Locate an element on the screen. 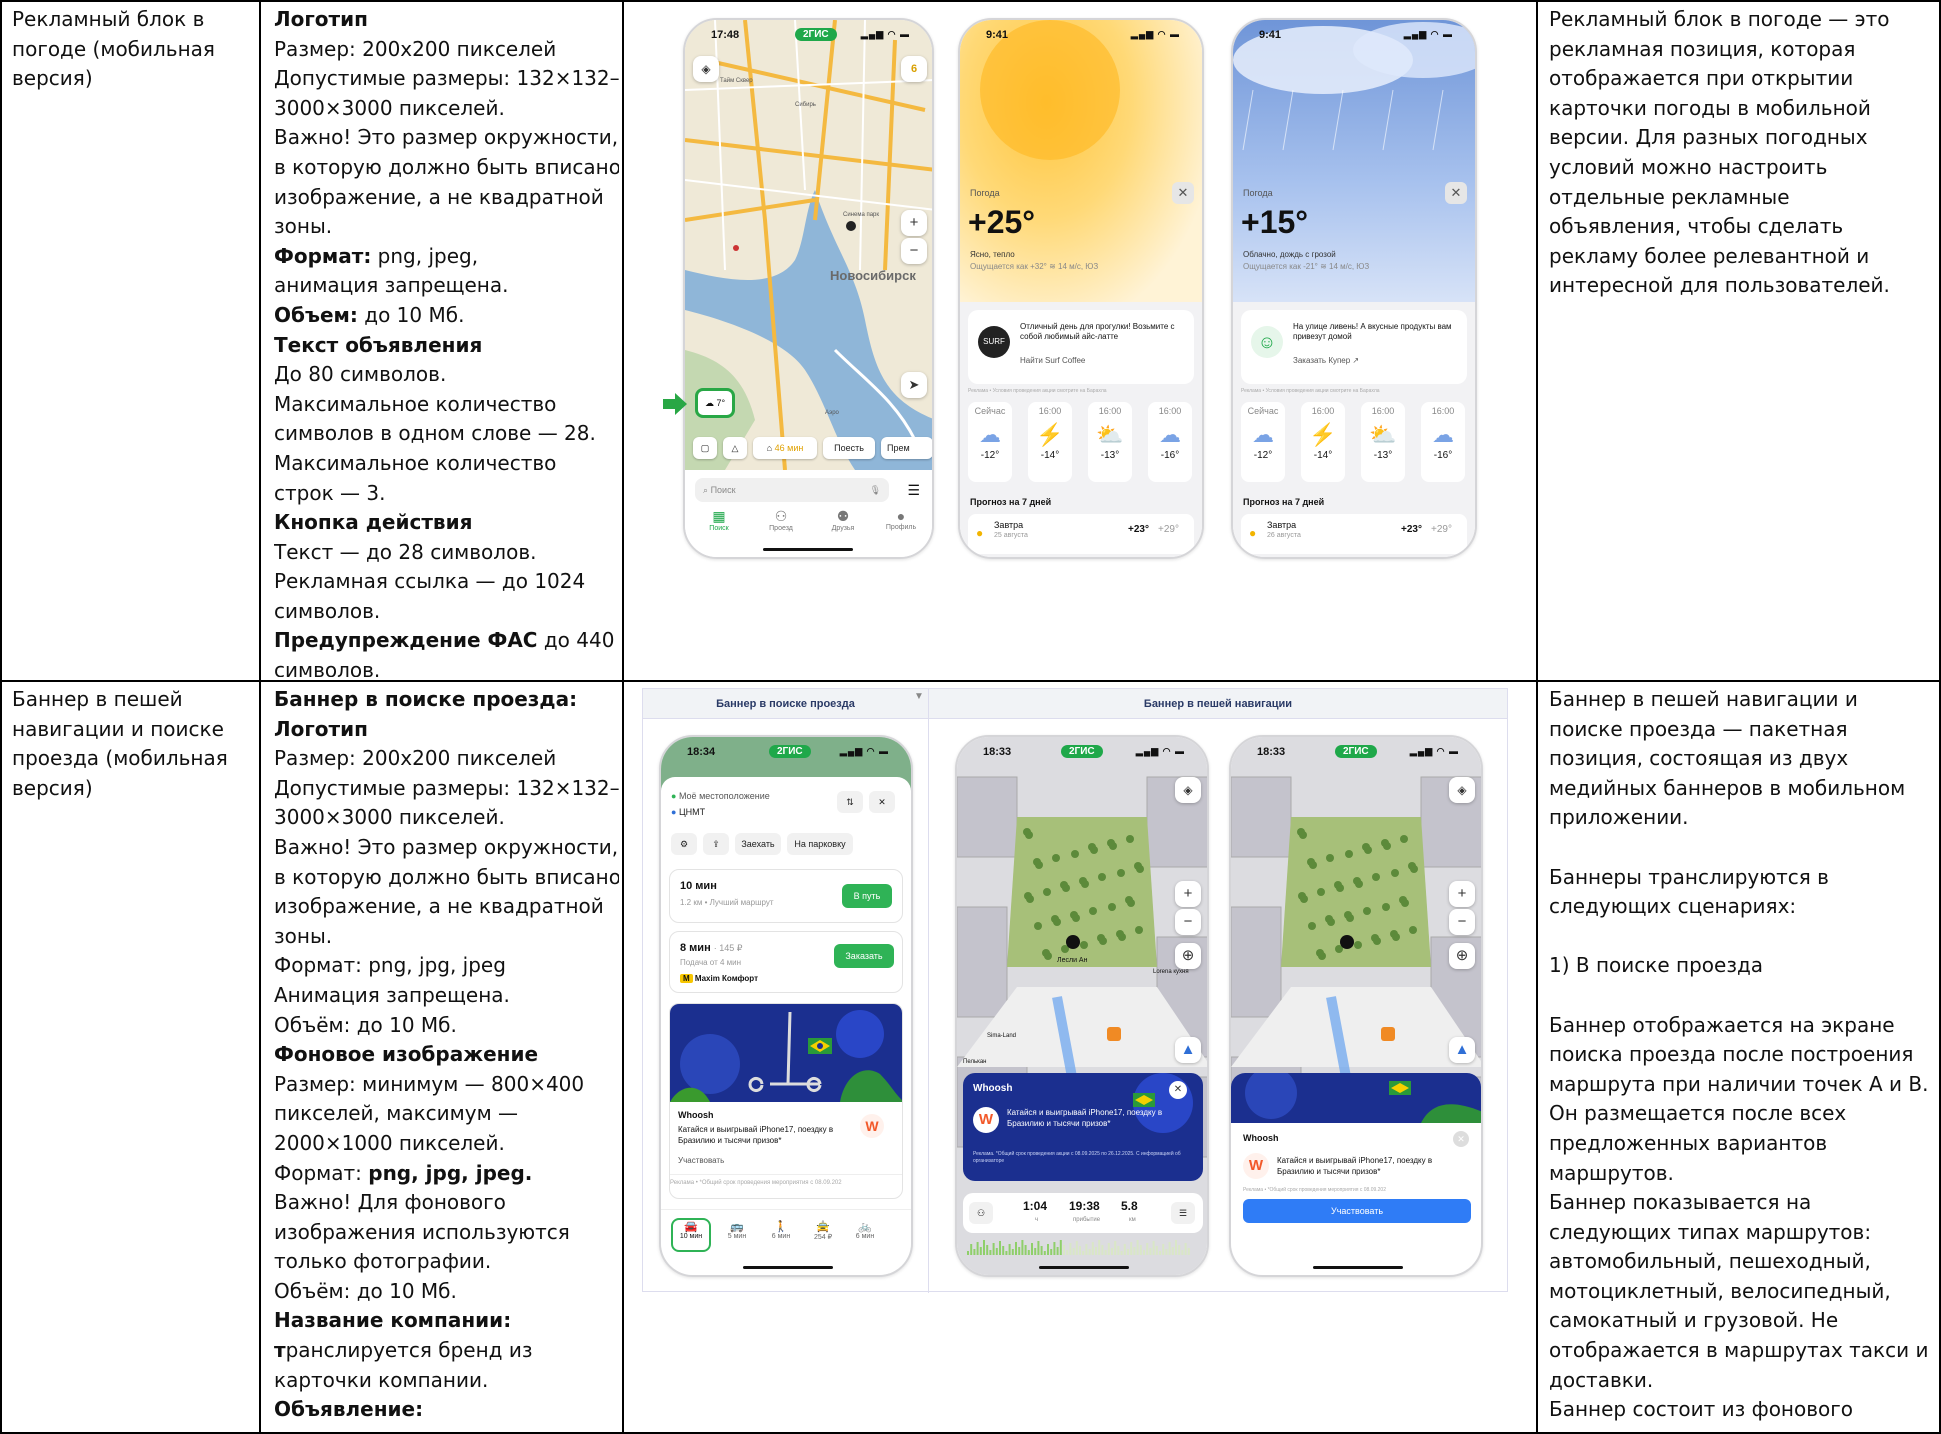 This screenshot has width=1941, height=1434. mode-taxi: 🚖 254 ₽ is located at coordinates (823, 1230).